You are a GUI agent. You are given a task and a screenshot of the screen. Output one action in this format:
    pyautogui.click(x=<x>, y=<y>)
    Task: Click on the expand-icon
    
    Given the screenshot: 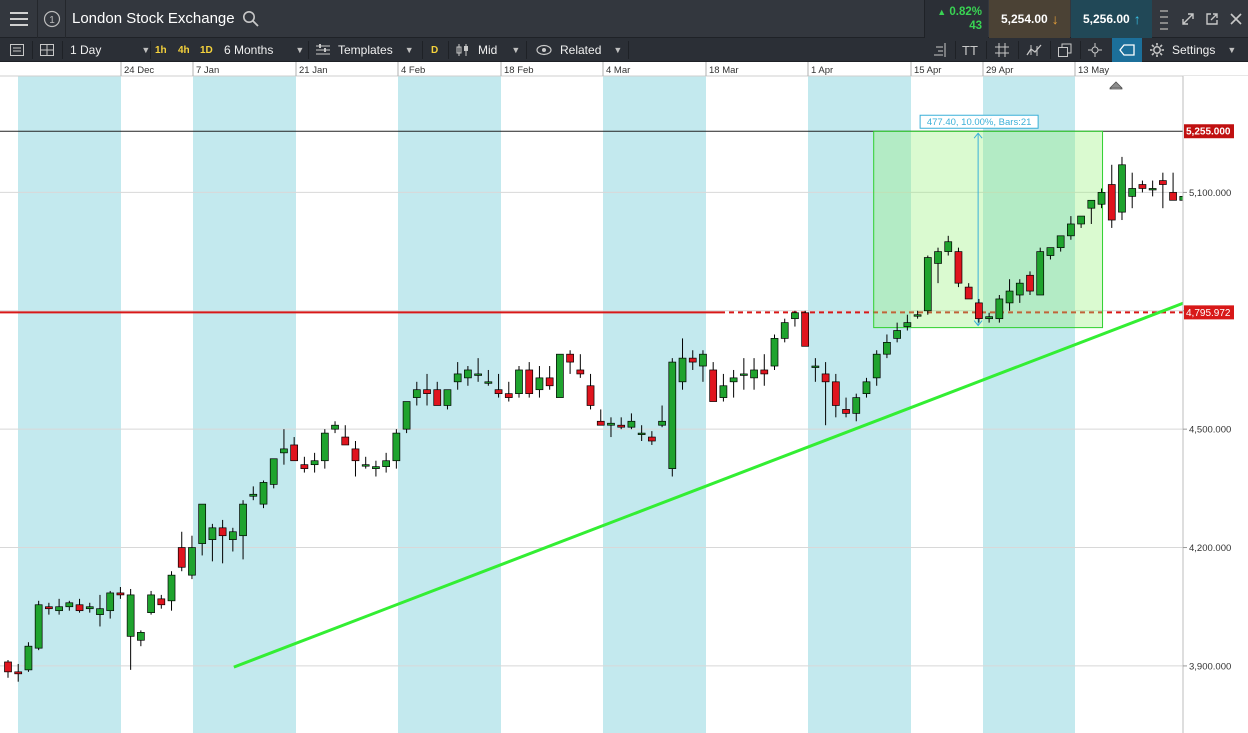 What is the action you would take?
    pyautogui.click(x=1188, y=19)
    